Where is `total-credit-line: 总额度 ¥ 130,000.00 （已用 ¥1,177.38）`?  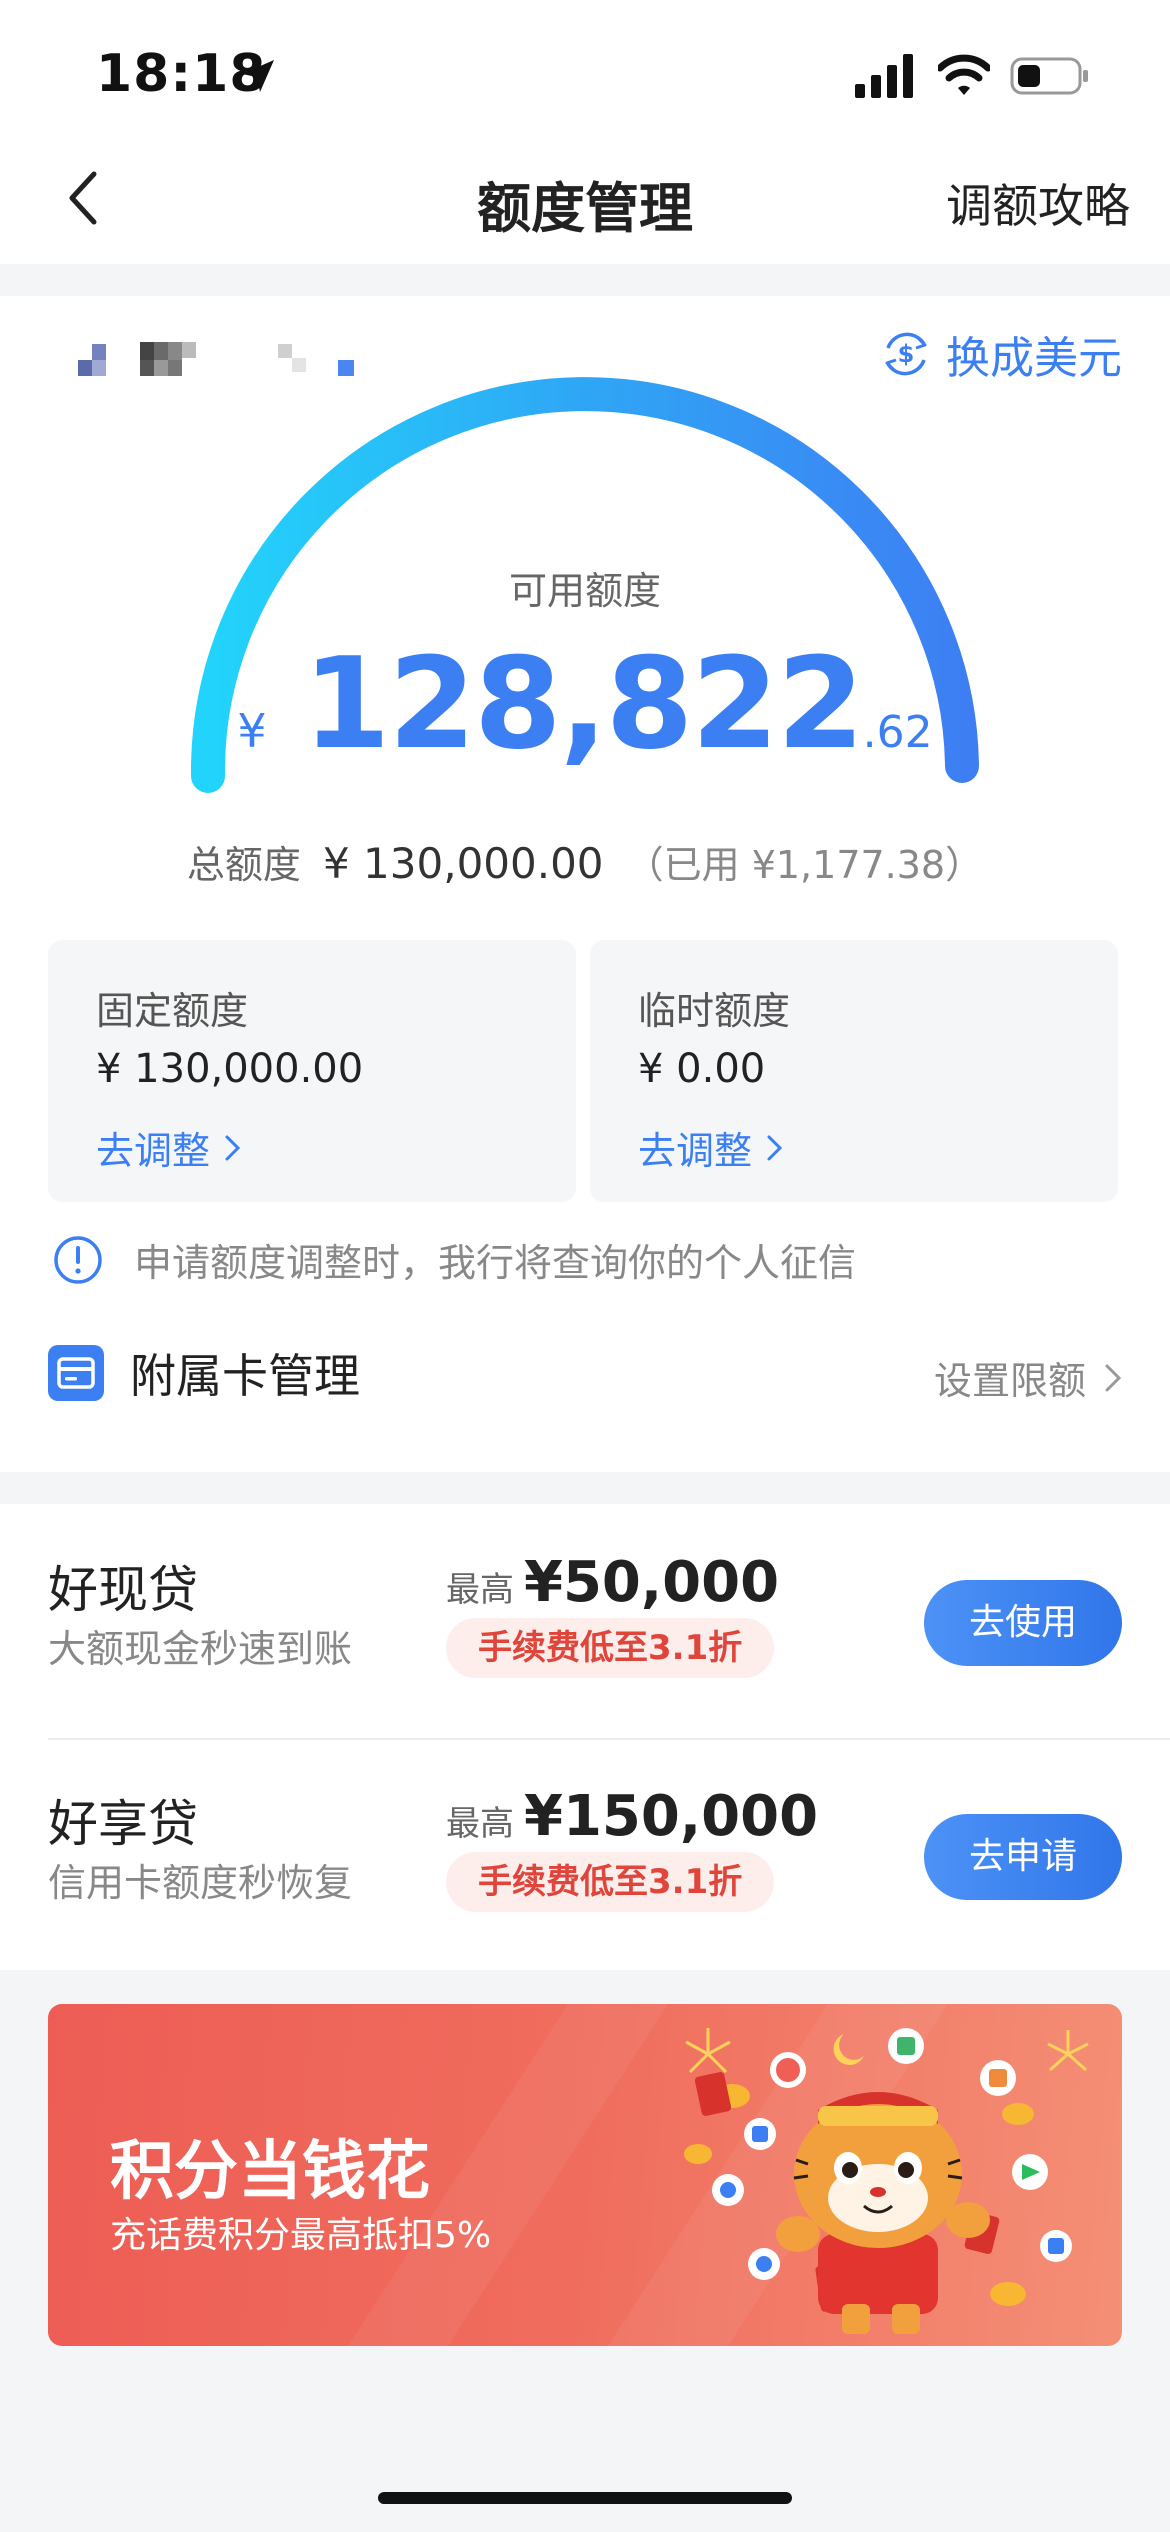 total-credit-line: 总额度 ¥ 130,000.00 （已用 ¥1,177.38） is located at coordinates (585, 861).